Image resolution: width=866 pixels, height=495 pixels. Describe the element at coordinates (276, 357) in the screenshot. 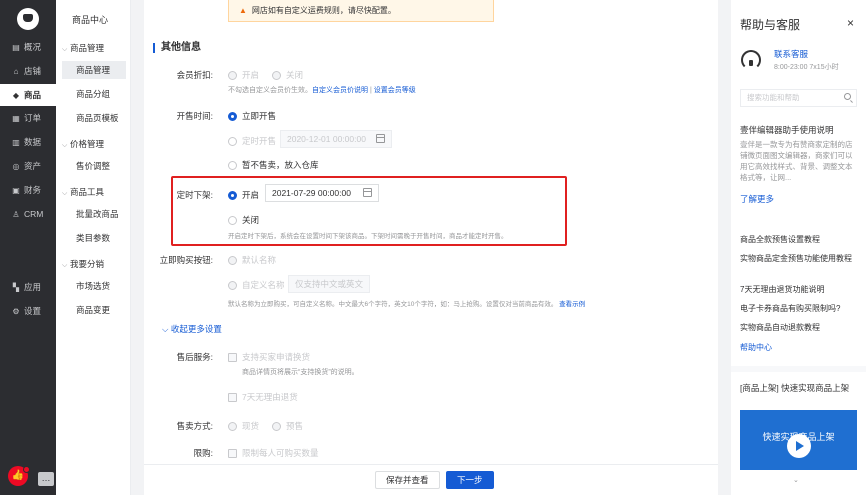

I see `option-label: 支持买家申请换货` at that location.